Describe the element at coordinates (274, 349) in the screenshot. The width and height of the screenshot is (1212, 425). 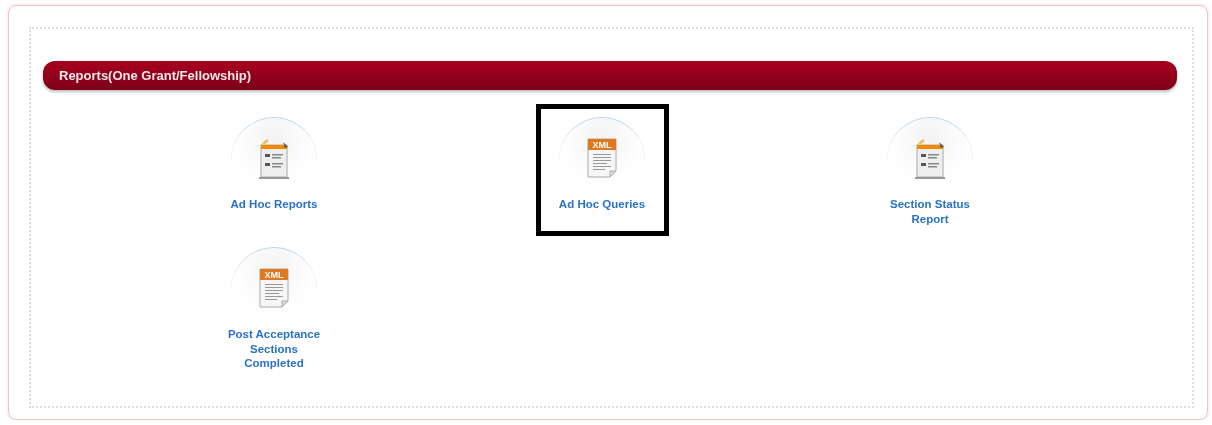
I see `report-link: Post Acceptance Sections Completed` at that location.